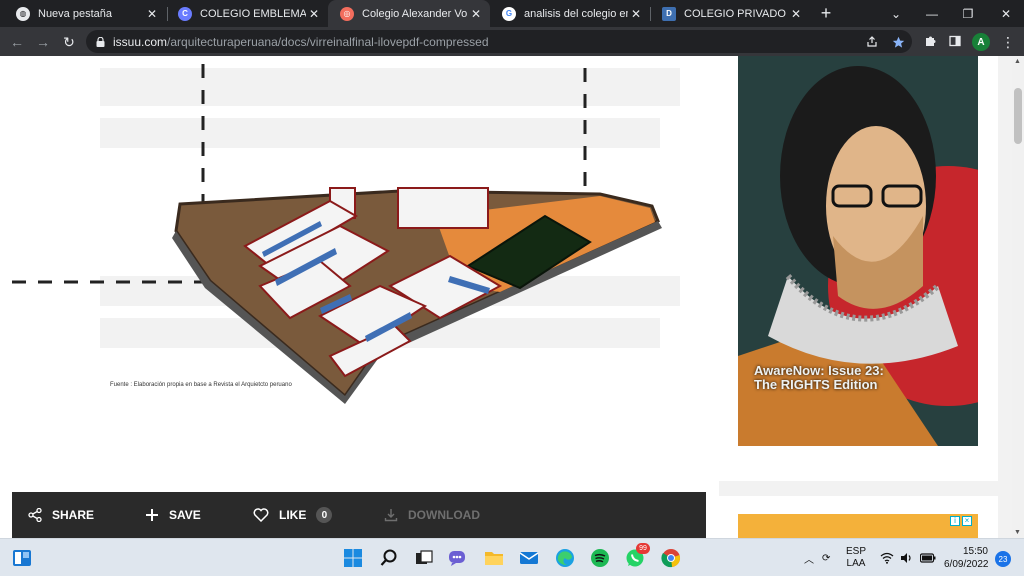 This screenshot has width=1024, height=577. What do you see at coordinates (347, 13) in the screenshot?
I see `issuu-icon: ◎` at bounding box center [347, 13].